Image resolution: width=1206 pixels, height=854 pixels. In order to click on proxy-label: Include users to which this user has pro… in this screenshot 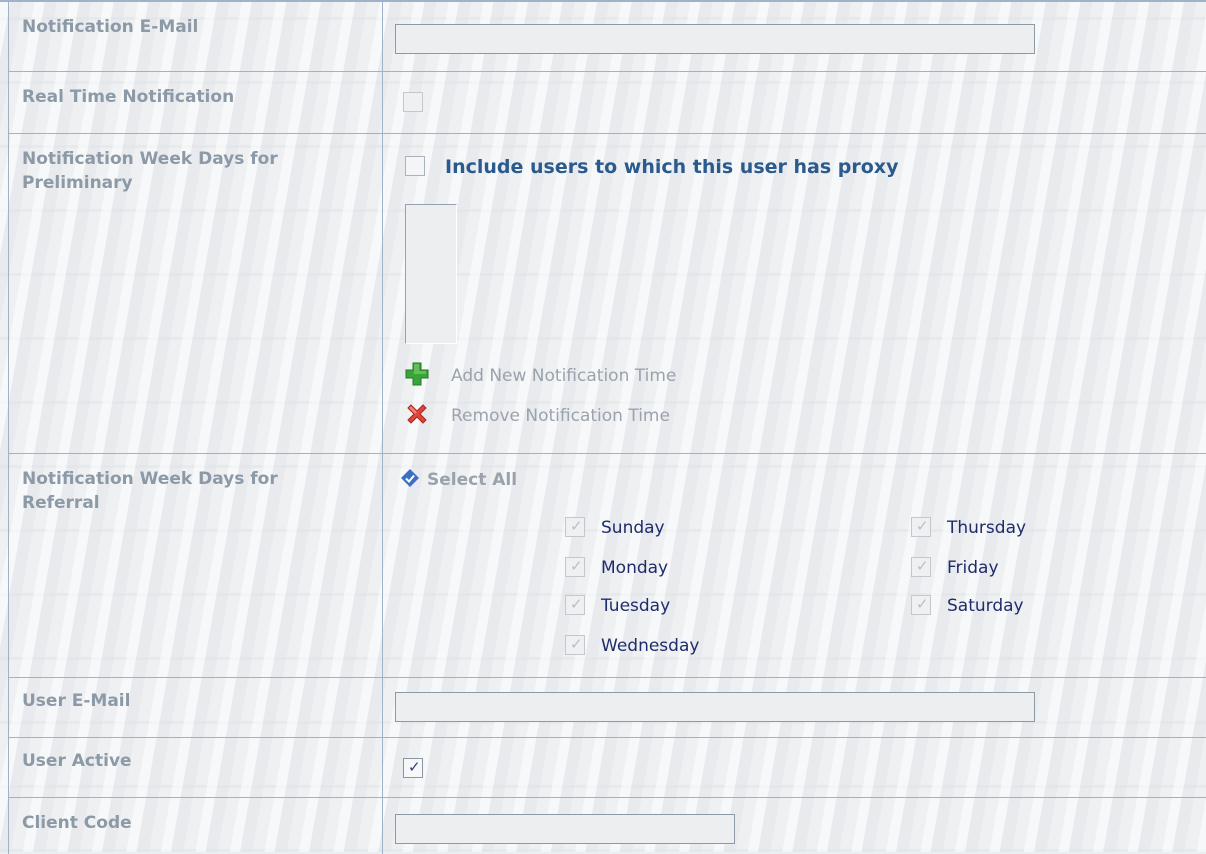, I will do `click(672, 167)`.